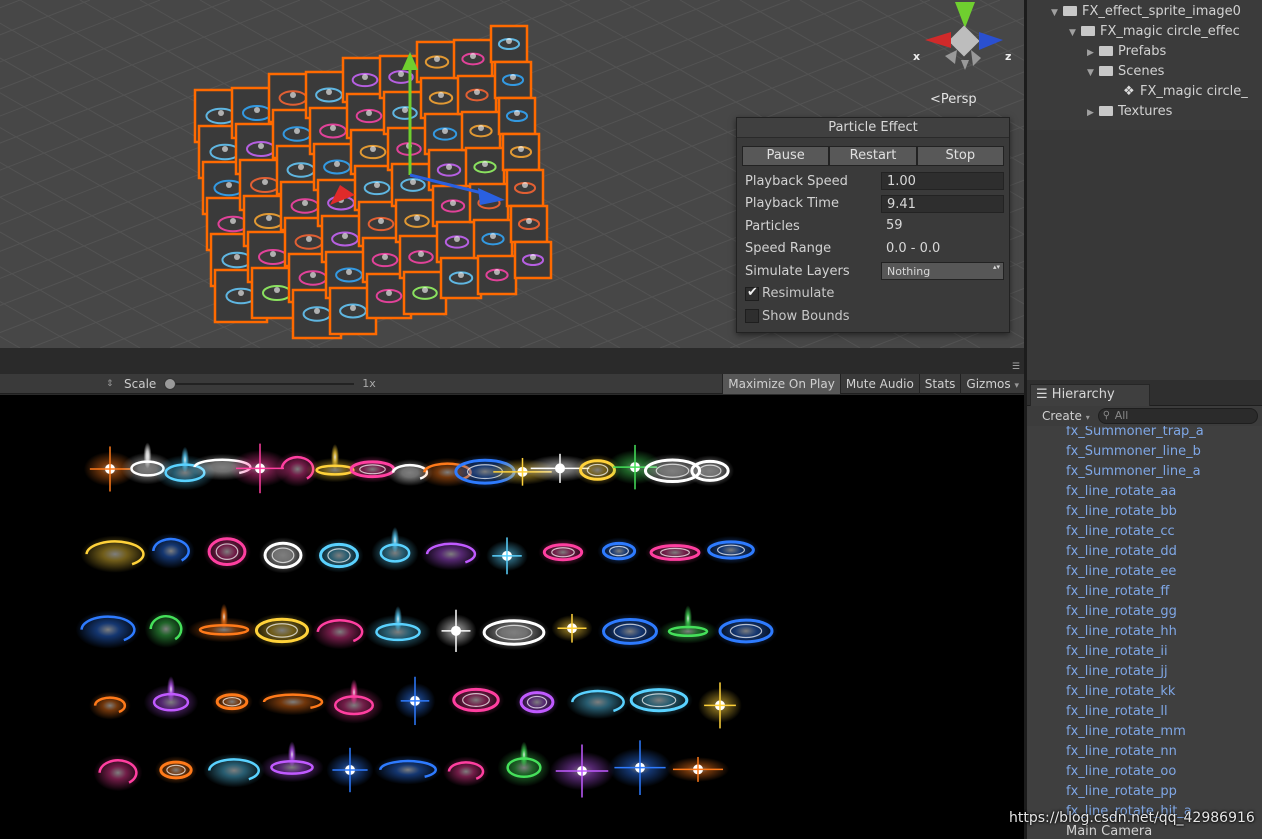  Describe the element at coordinates (1121, 795) in the screenshot. I see `hierarchy-item: fx_line_rotate_pp` at that location.